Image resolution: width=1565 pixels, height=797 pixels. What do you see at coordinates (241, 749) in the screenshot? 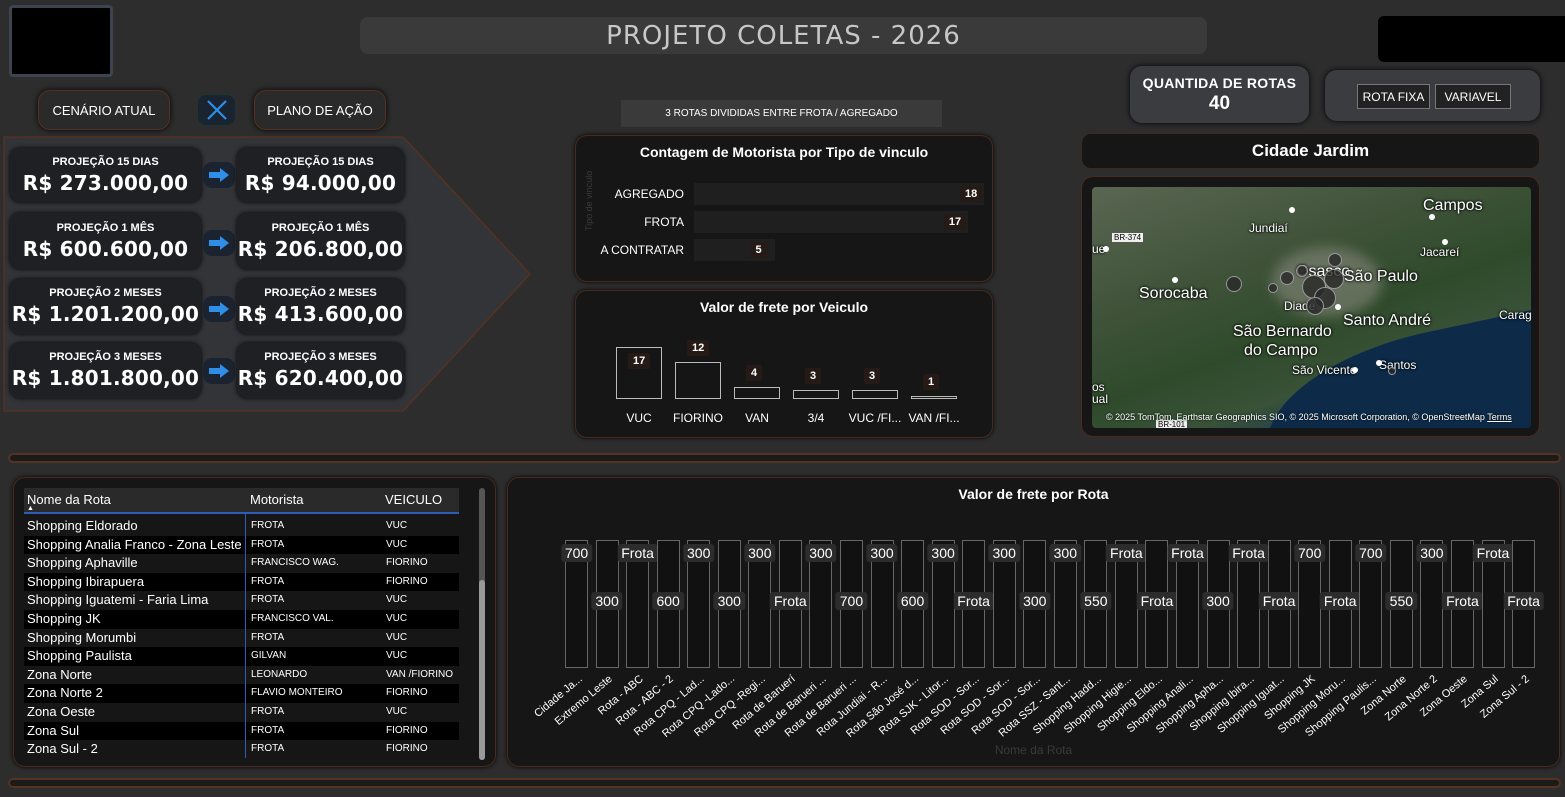
I see `table-row: Zona Sul - 2 FROTA FIORINO` at bounding box center [241, 749].